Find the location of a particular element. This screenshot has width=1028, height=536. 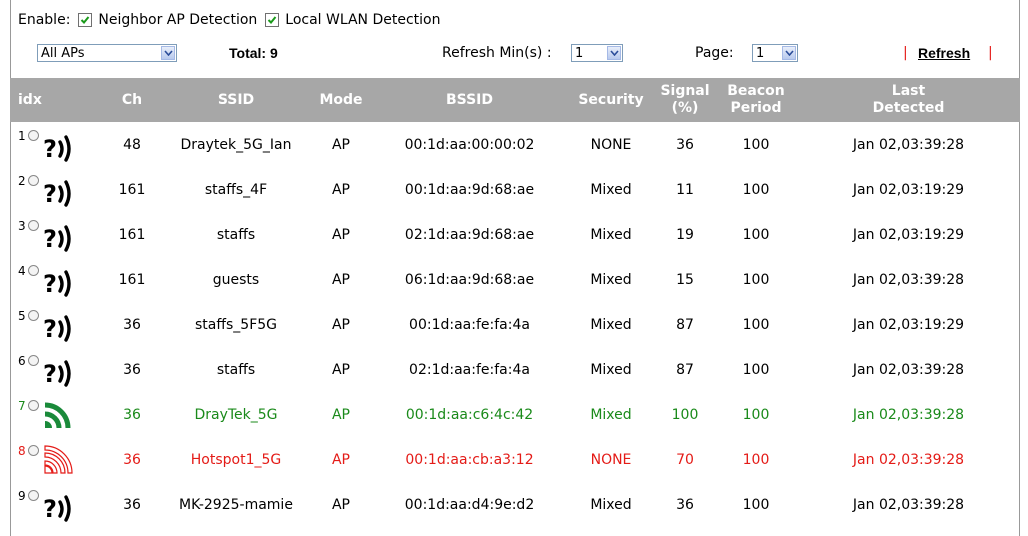

cell-bssid: 02:1d:aa:fe:fa:4a is located at coordinates (469, 369).